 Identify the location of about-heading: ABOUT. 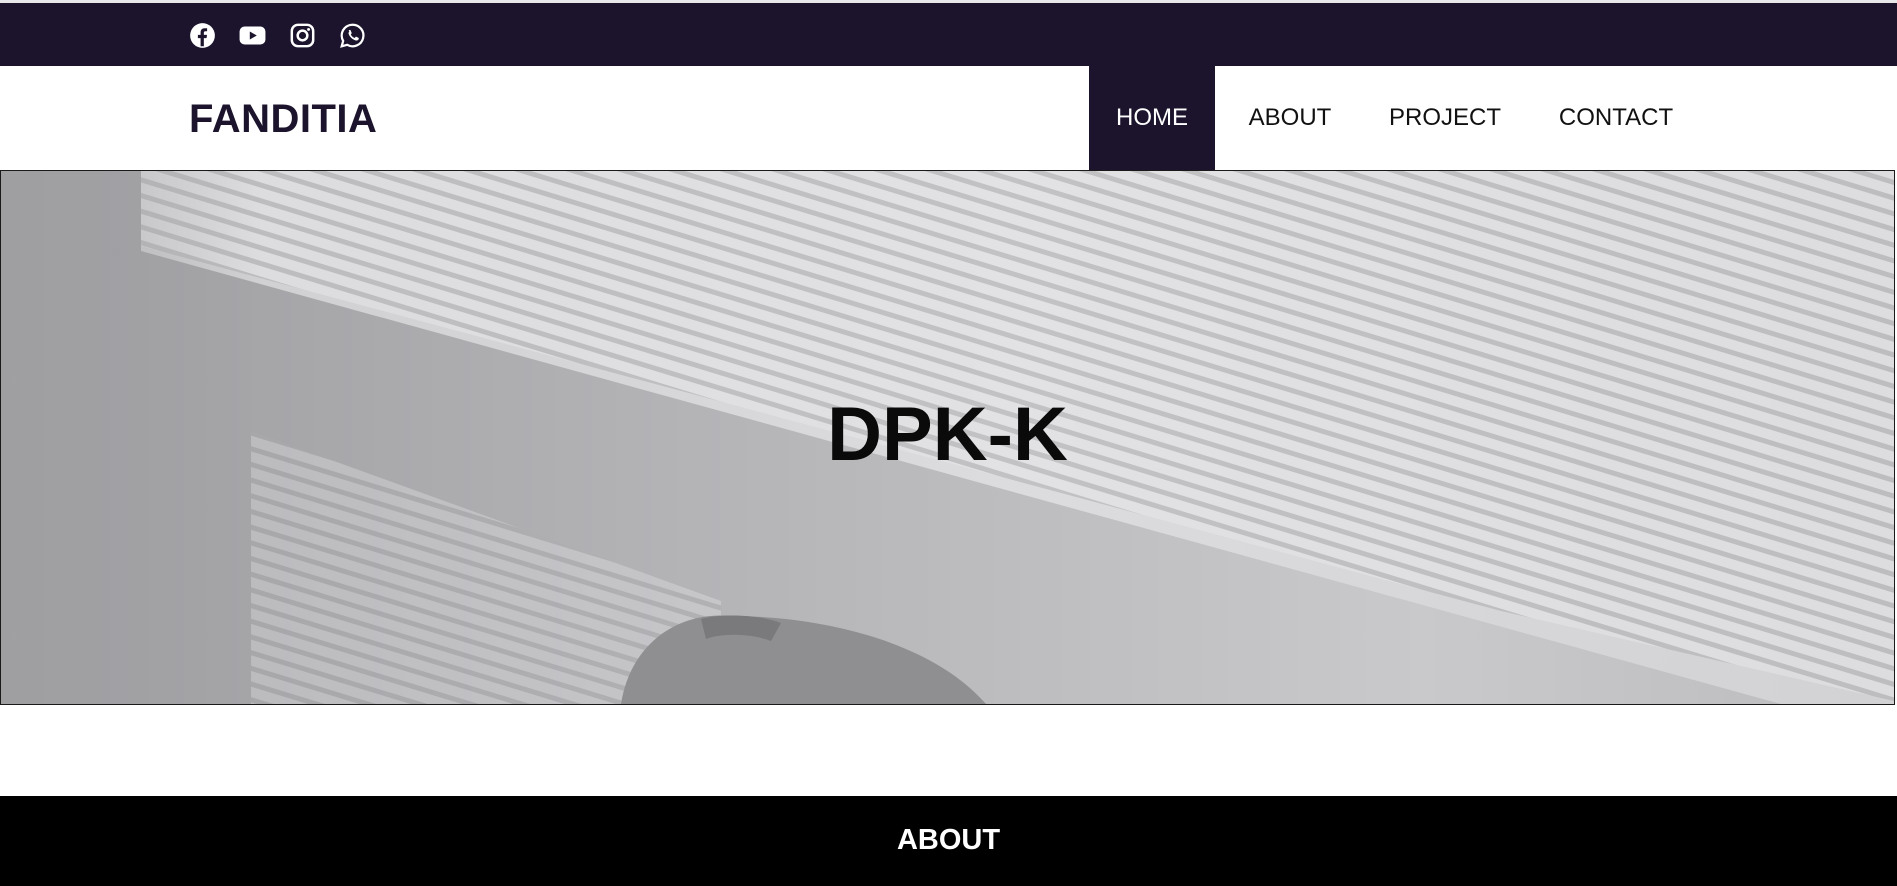
(948, 840).